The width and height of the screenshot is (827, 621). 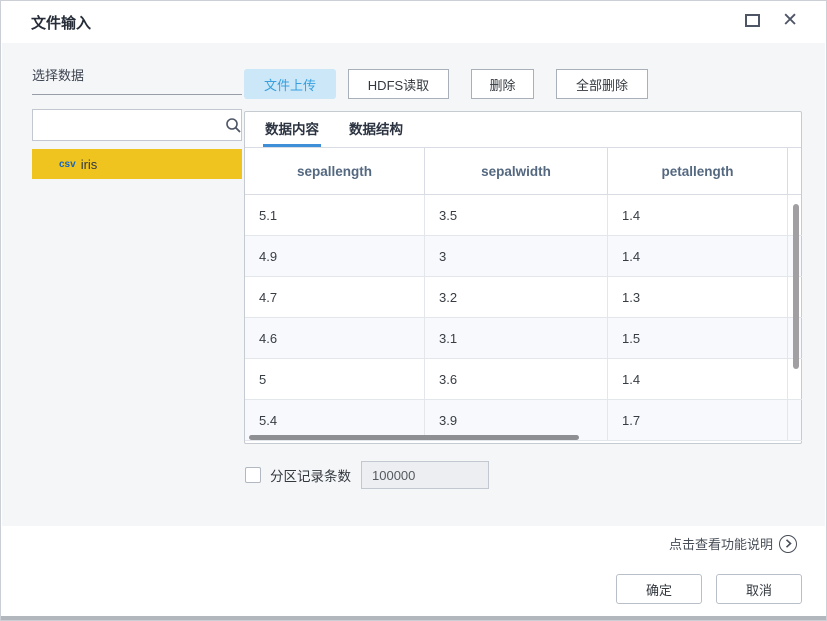 I want to click on partition-checkbox, so click(x=253, y=475).